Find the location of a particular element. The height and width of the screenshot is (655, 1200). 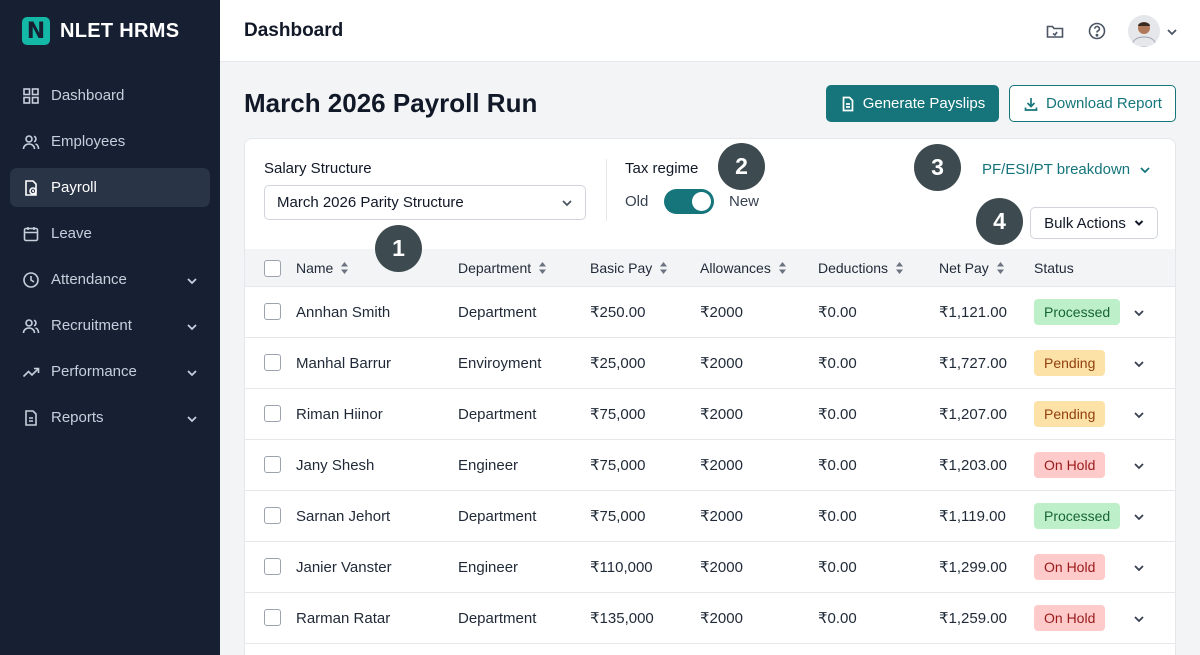

column-header-name: Name is located at coordinates (322, 268).